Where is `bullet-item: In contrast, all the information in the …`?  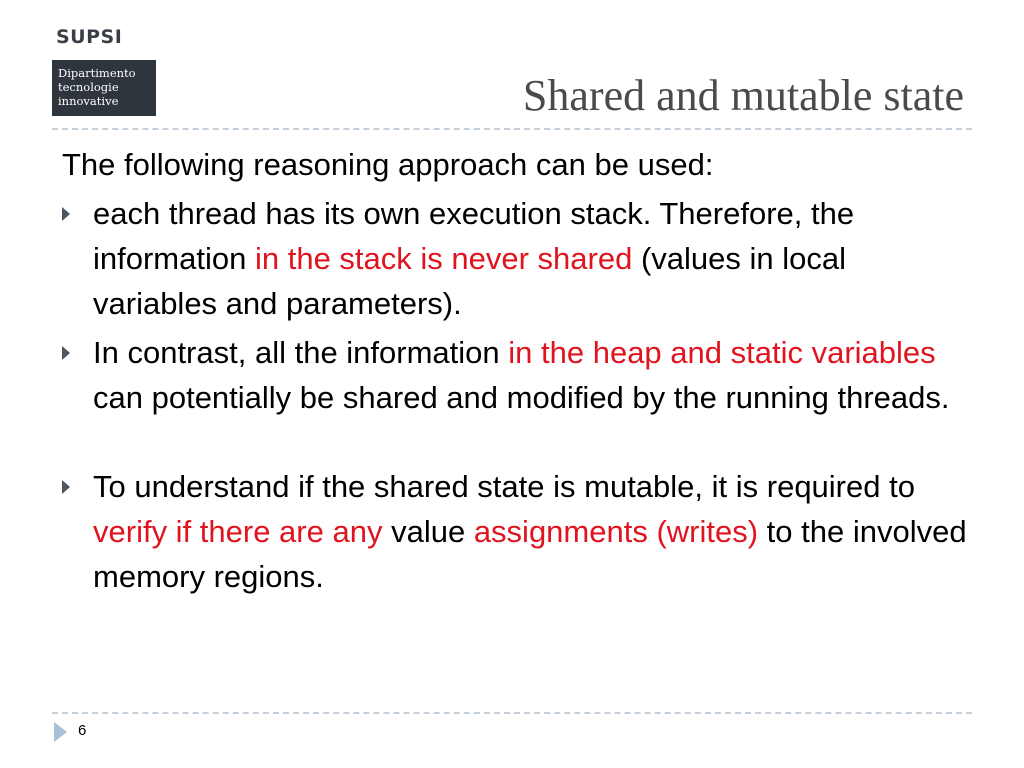
bullet-item: In contrast, all the information in the … is located at coordinates (517, 375).